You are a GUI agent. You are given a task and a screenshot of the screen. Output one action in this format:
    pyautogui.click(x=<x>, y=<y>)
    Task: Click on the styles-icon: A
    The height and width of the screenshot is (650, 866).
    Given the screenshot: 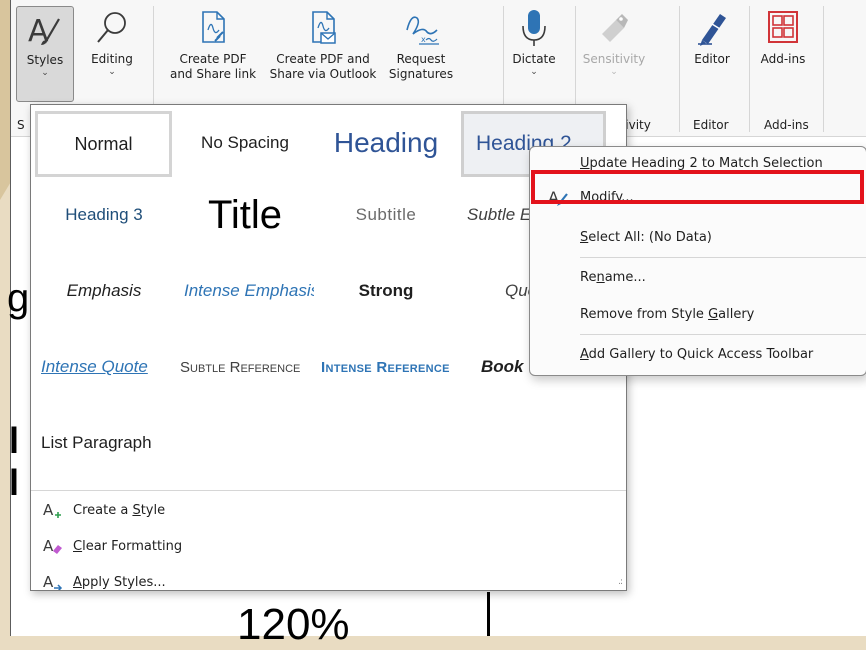 What is the action you would take?
    pyautogui.click(x=44, y=31)
    